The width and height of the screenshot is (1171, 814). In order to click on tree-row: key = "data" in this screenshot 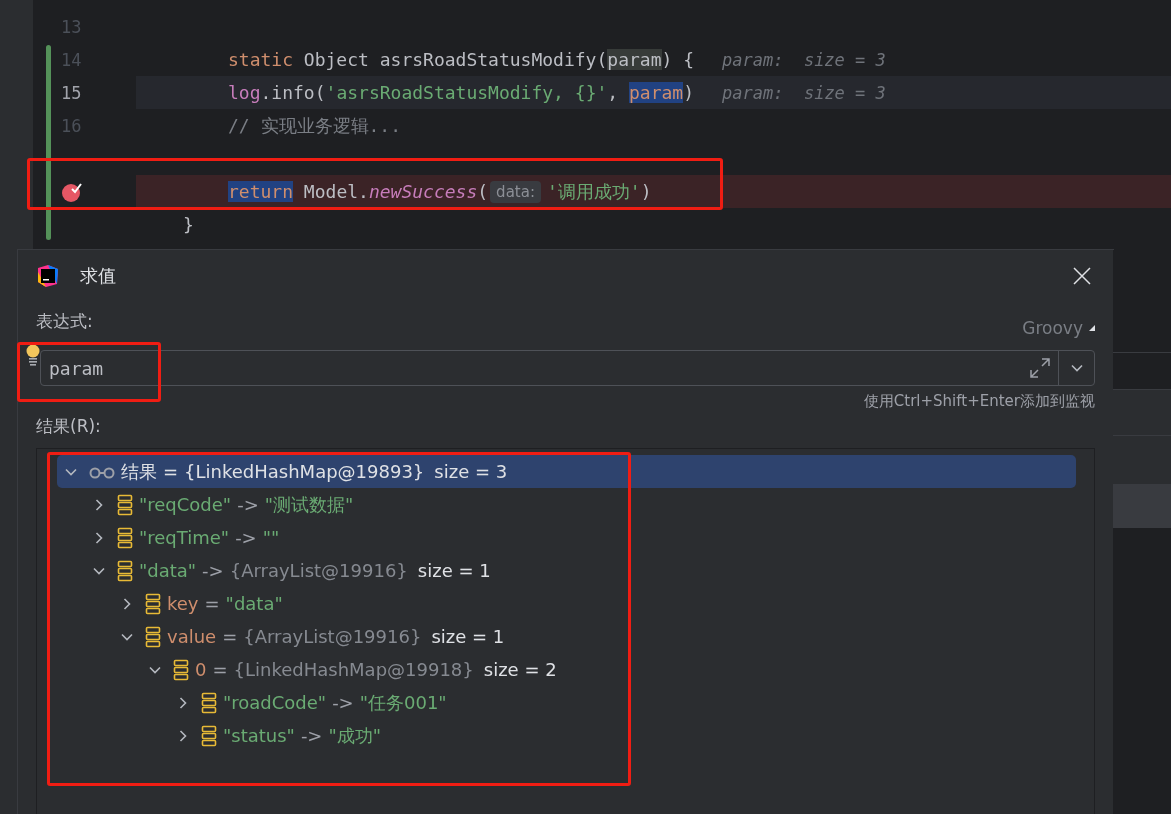, I will do `click(566, 603)`.